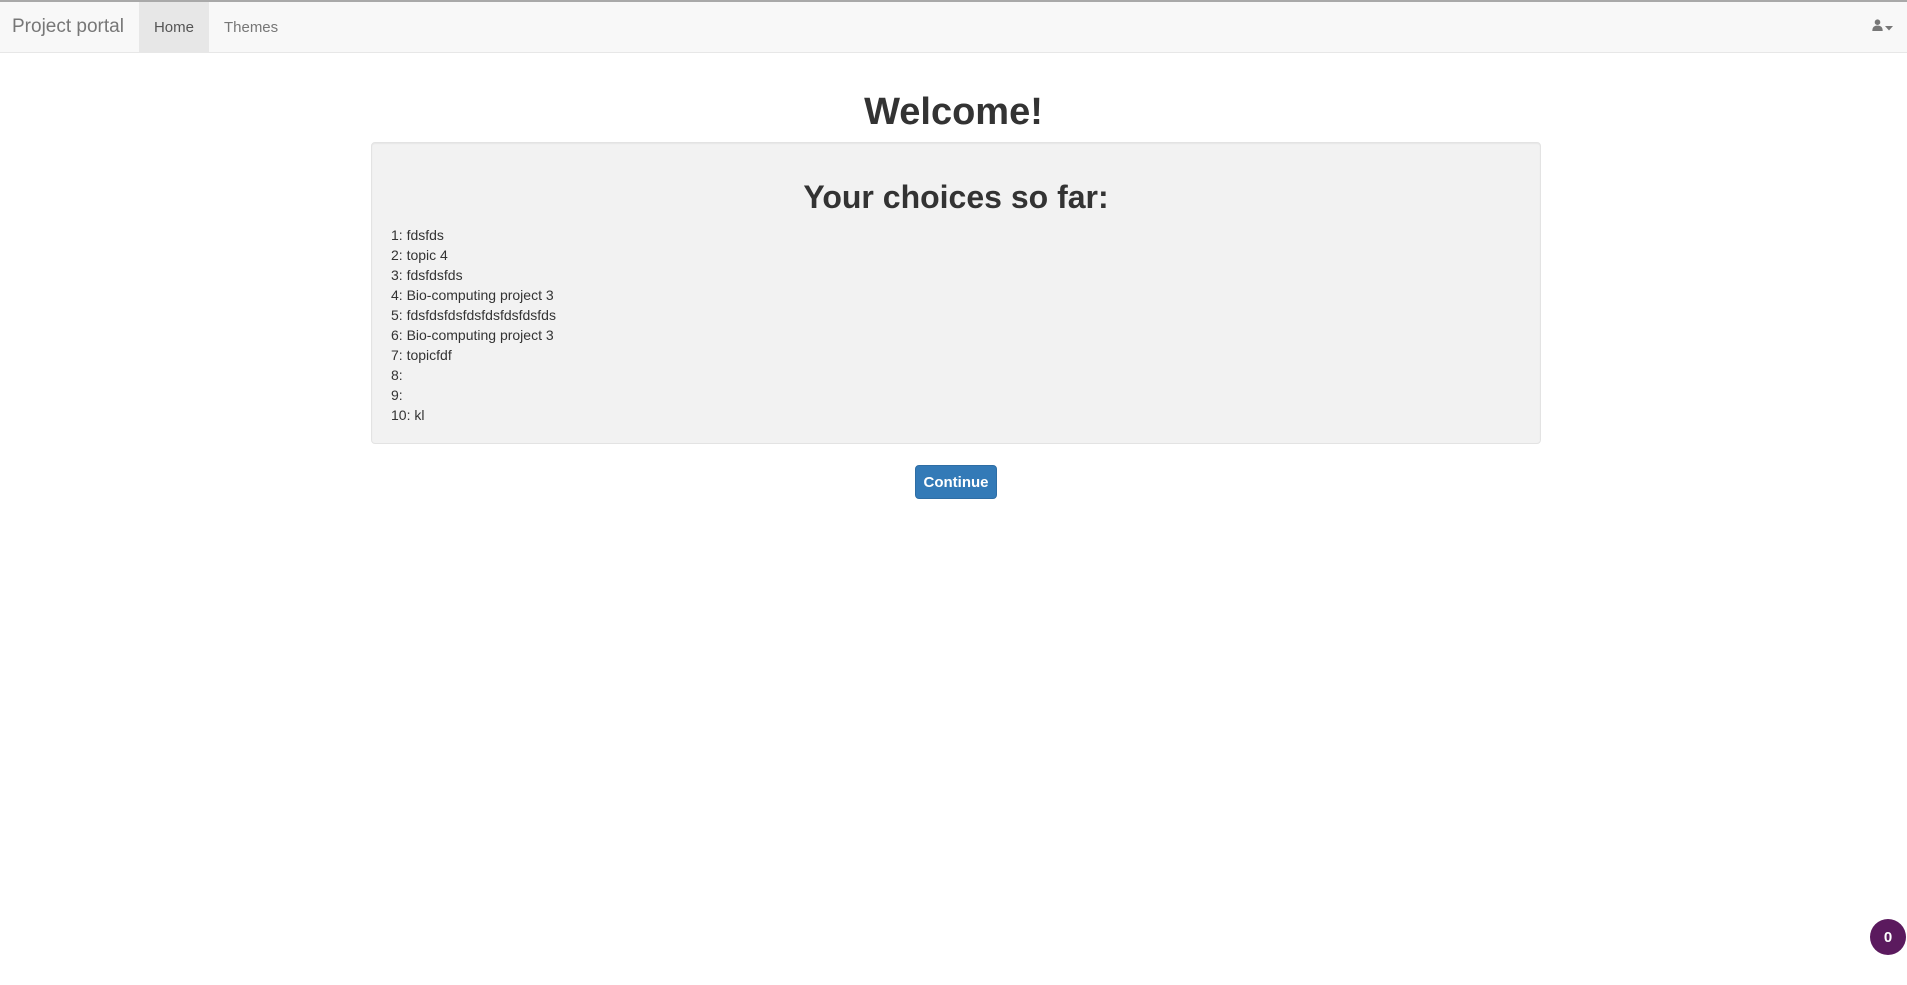 This screenshot has height=985, width=1907. What do you see at coordinates (427, 275) in the screenshot?
I see `choice-item: 3: fdsfdsfds` at bounding box center [427, 275].